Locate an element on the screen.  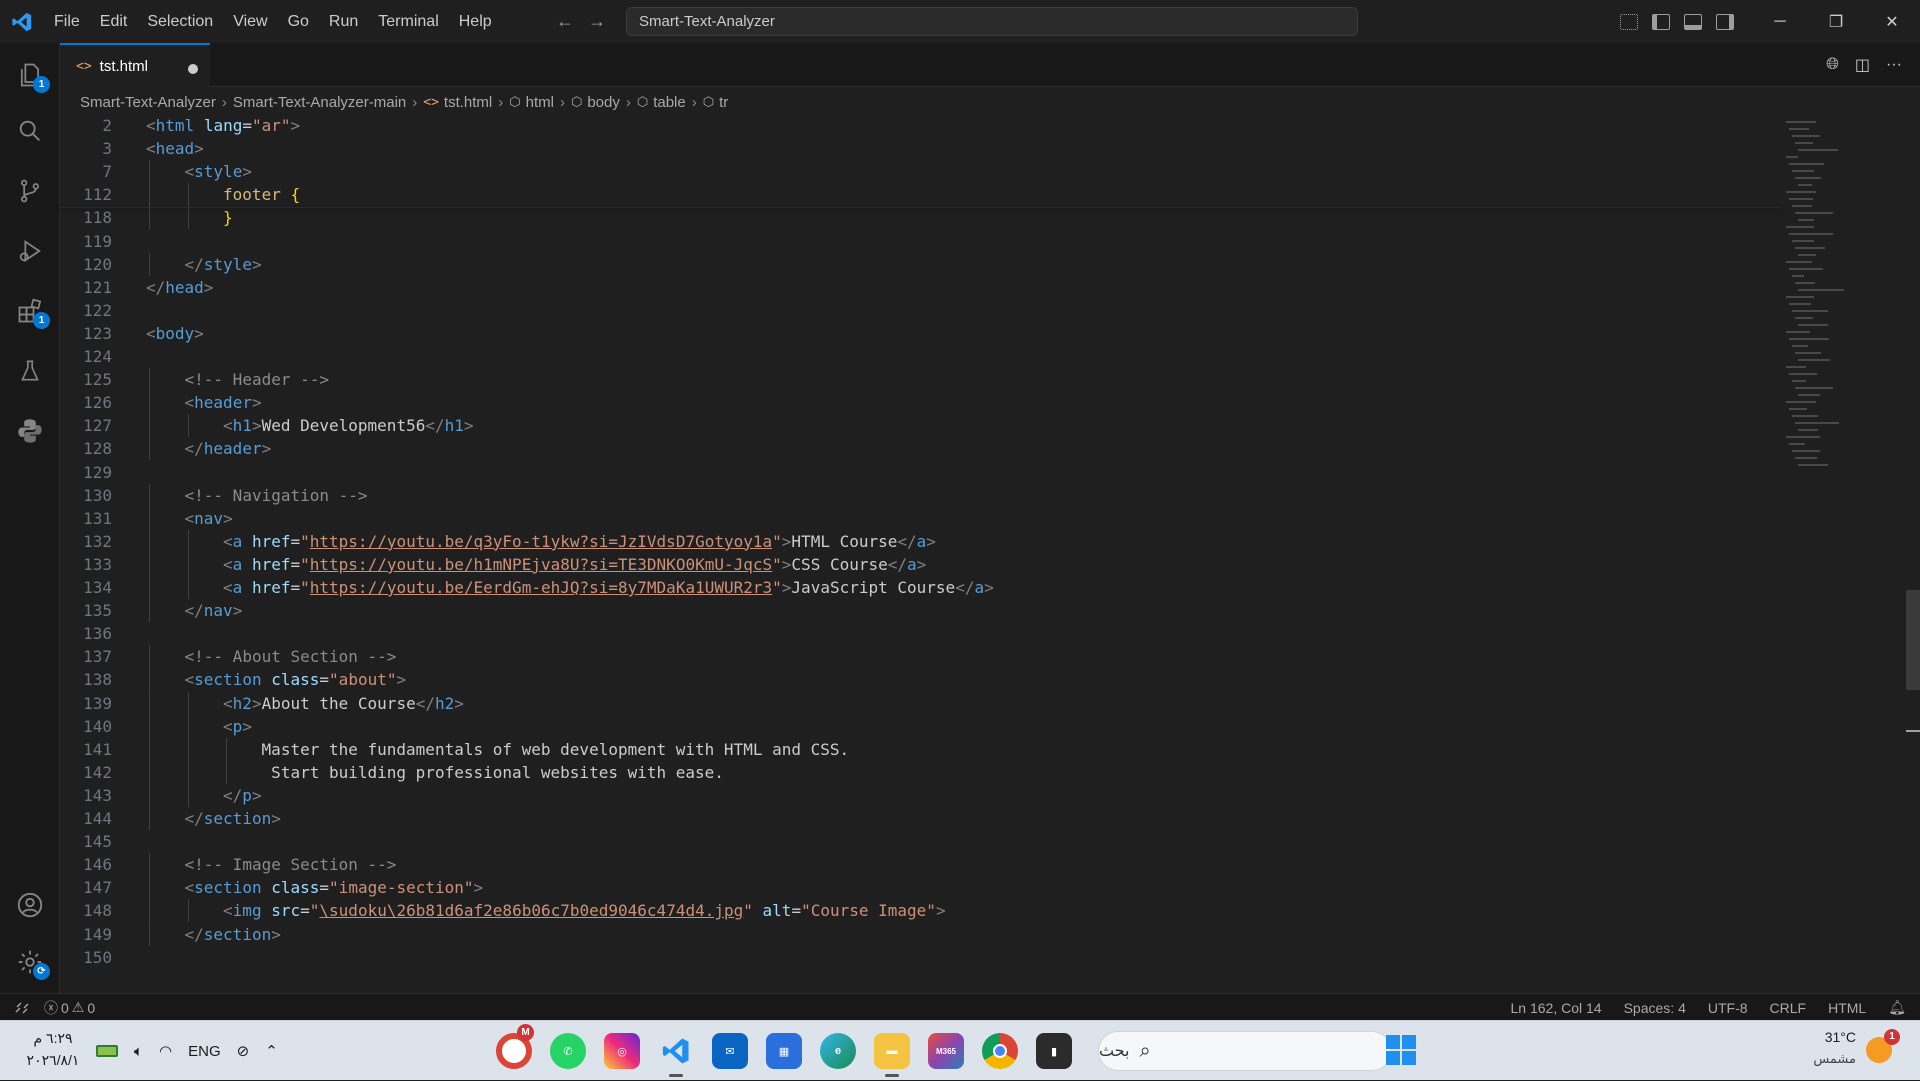
split-editor-icon: ◫ is located at coordinates (1862, 65).